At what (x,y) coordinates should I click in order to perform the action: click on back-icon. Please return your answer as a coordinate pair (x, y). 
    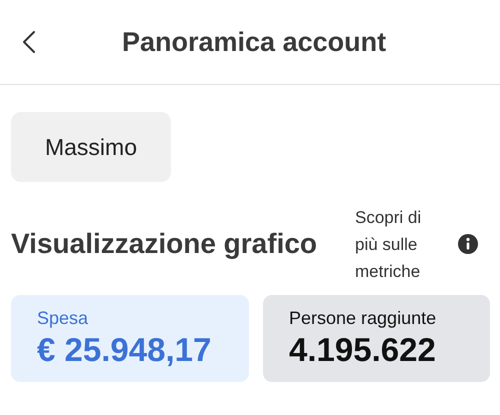
    Looking at the image, I should click on (29, 42).